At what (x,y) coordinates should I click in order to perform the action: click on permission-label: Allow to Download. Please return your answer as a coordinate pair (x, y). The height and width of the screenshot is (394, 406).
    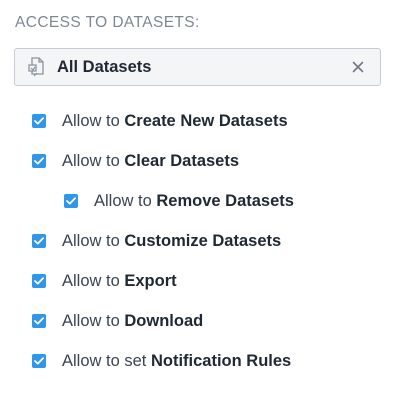
    Looking at the image, I should click on (132, 321).